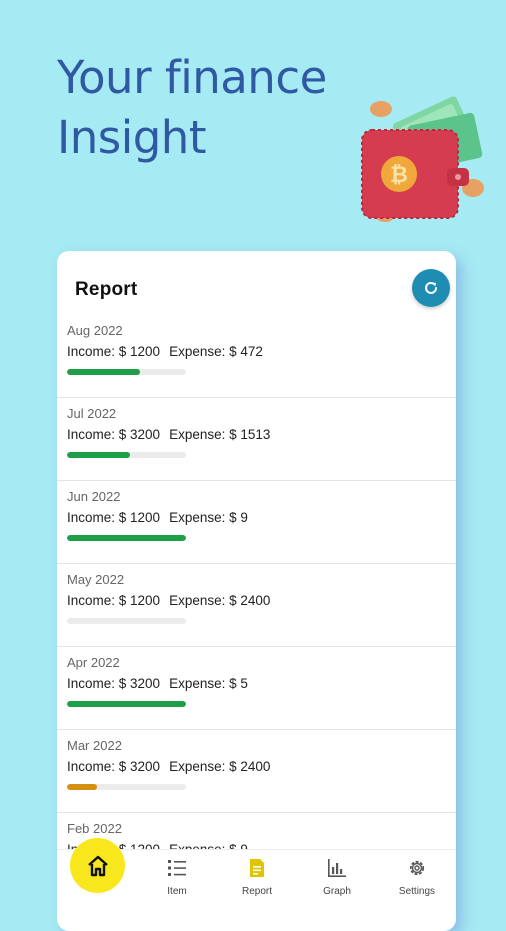 This screenshot has width=506, height=931. Describe the element at coordinates (177, 868) in the screenshot. I see `list-icon` at that location.